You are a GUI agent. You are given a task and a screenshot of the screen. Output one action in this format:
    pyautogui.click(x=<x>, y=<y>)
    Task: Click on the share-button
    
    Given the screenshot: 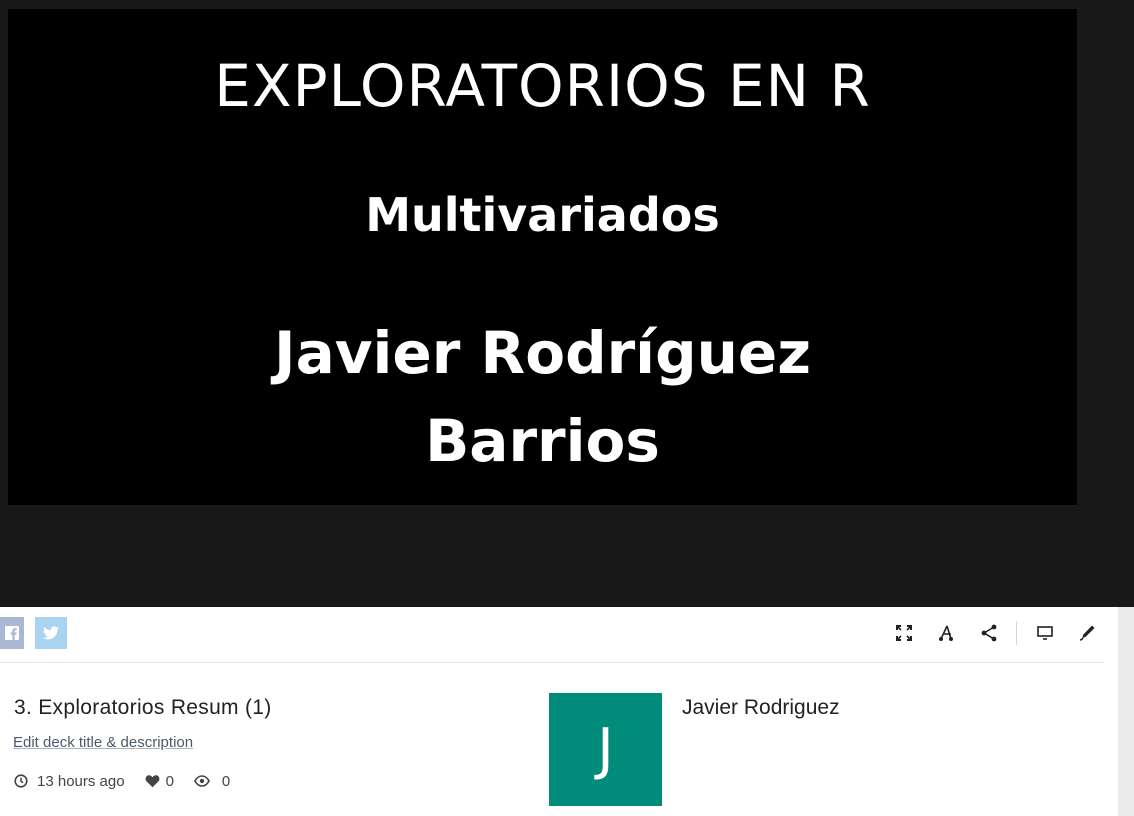 What is the action you would take?
    pyautogui.click(x=989, y=633)
    